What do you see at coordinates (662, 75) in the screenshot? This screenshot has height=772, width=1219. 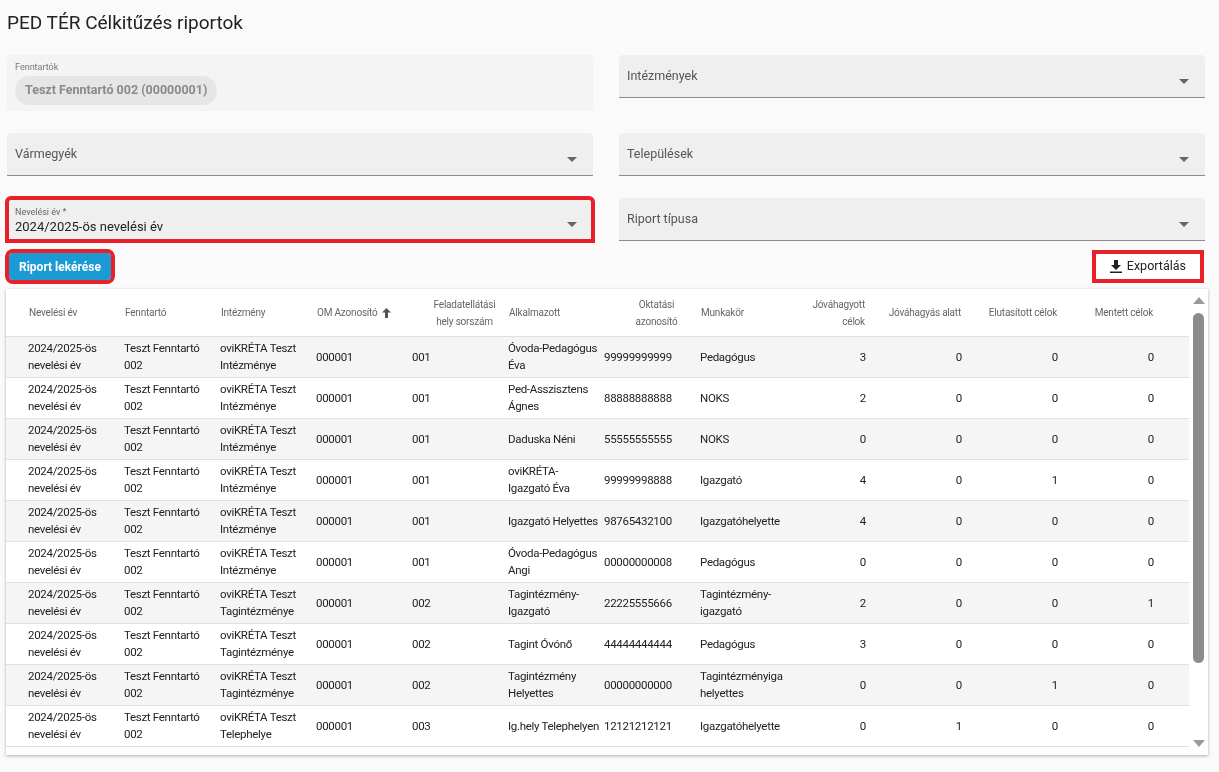 I see `field-label: Intézmények` at bounding box center [662, 75].